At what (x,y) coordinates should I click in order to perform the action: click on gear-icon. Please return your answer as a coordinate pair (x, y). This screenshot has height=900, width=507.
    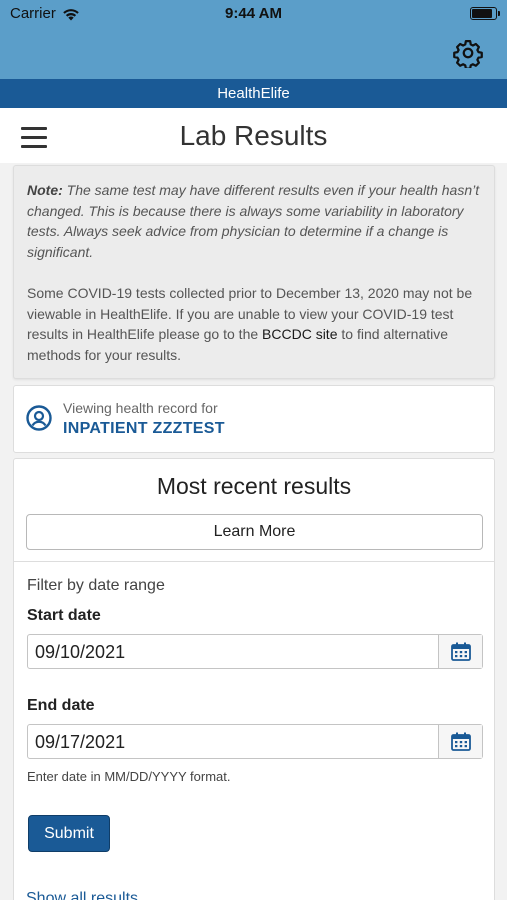
    Looking at the image, I should click on (468, 53).